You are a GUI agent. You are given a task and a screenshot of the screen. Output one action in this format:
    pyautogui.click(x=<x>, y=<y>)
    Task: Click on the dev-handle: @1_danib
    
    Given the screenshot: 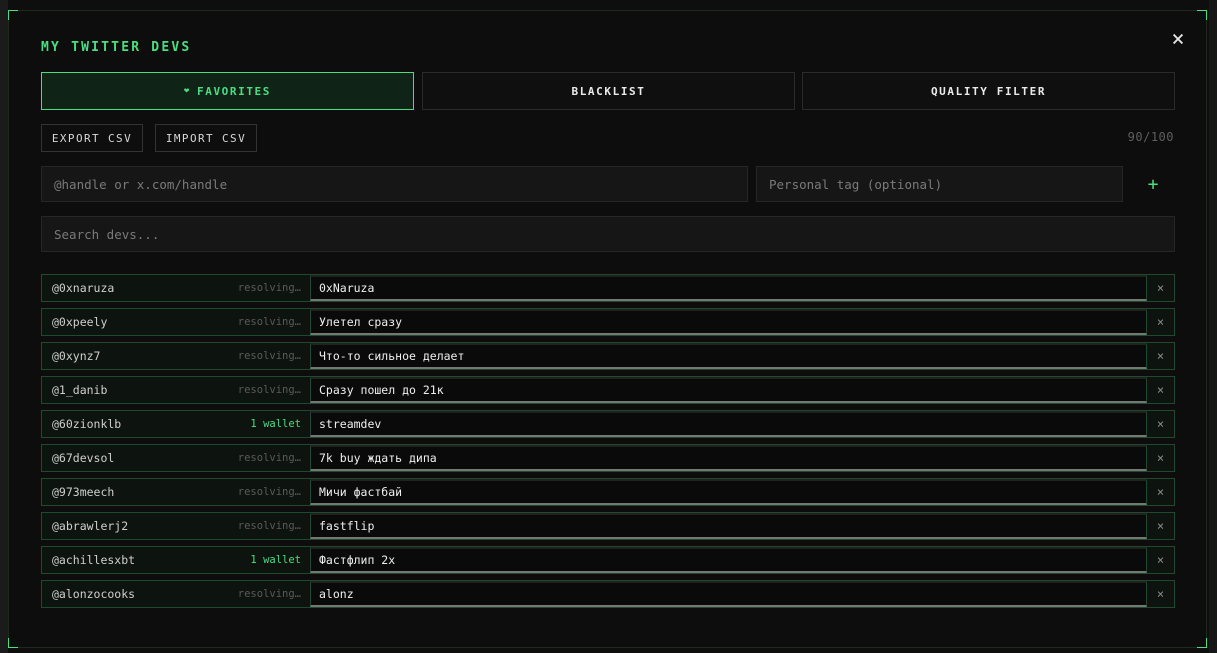 What is the action you would take?
    pyautogui.click(x=137, y=390)
    